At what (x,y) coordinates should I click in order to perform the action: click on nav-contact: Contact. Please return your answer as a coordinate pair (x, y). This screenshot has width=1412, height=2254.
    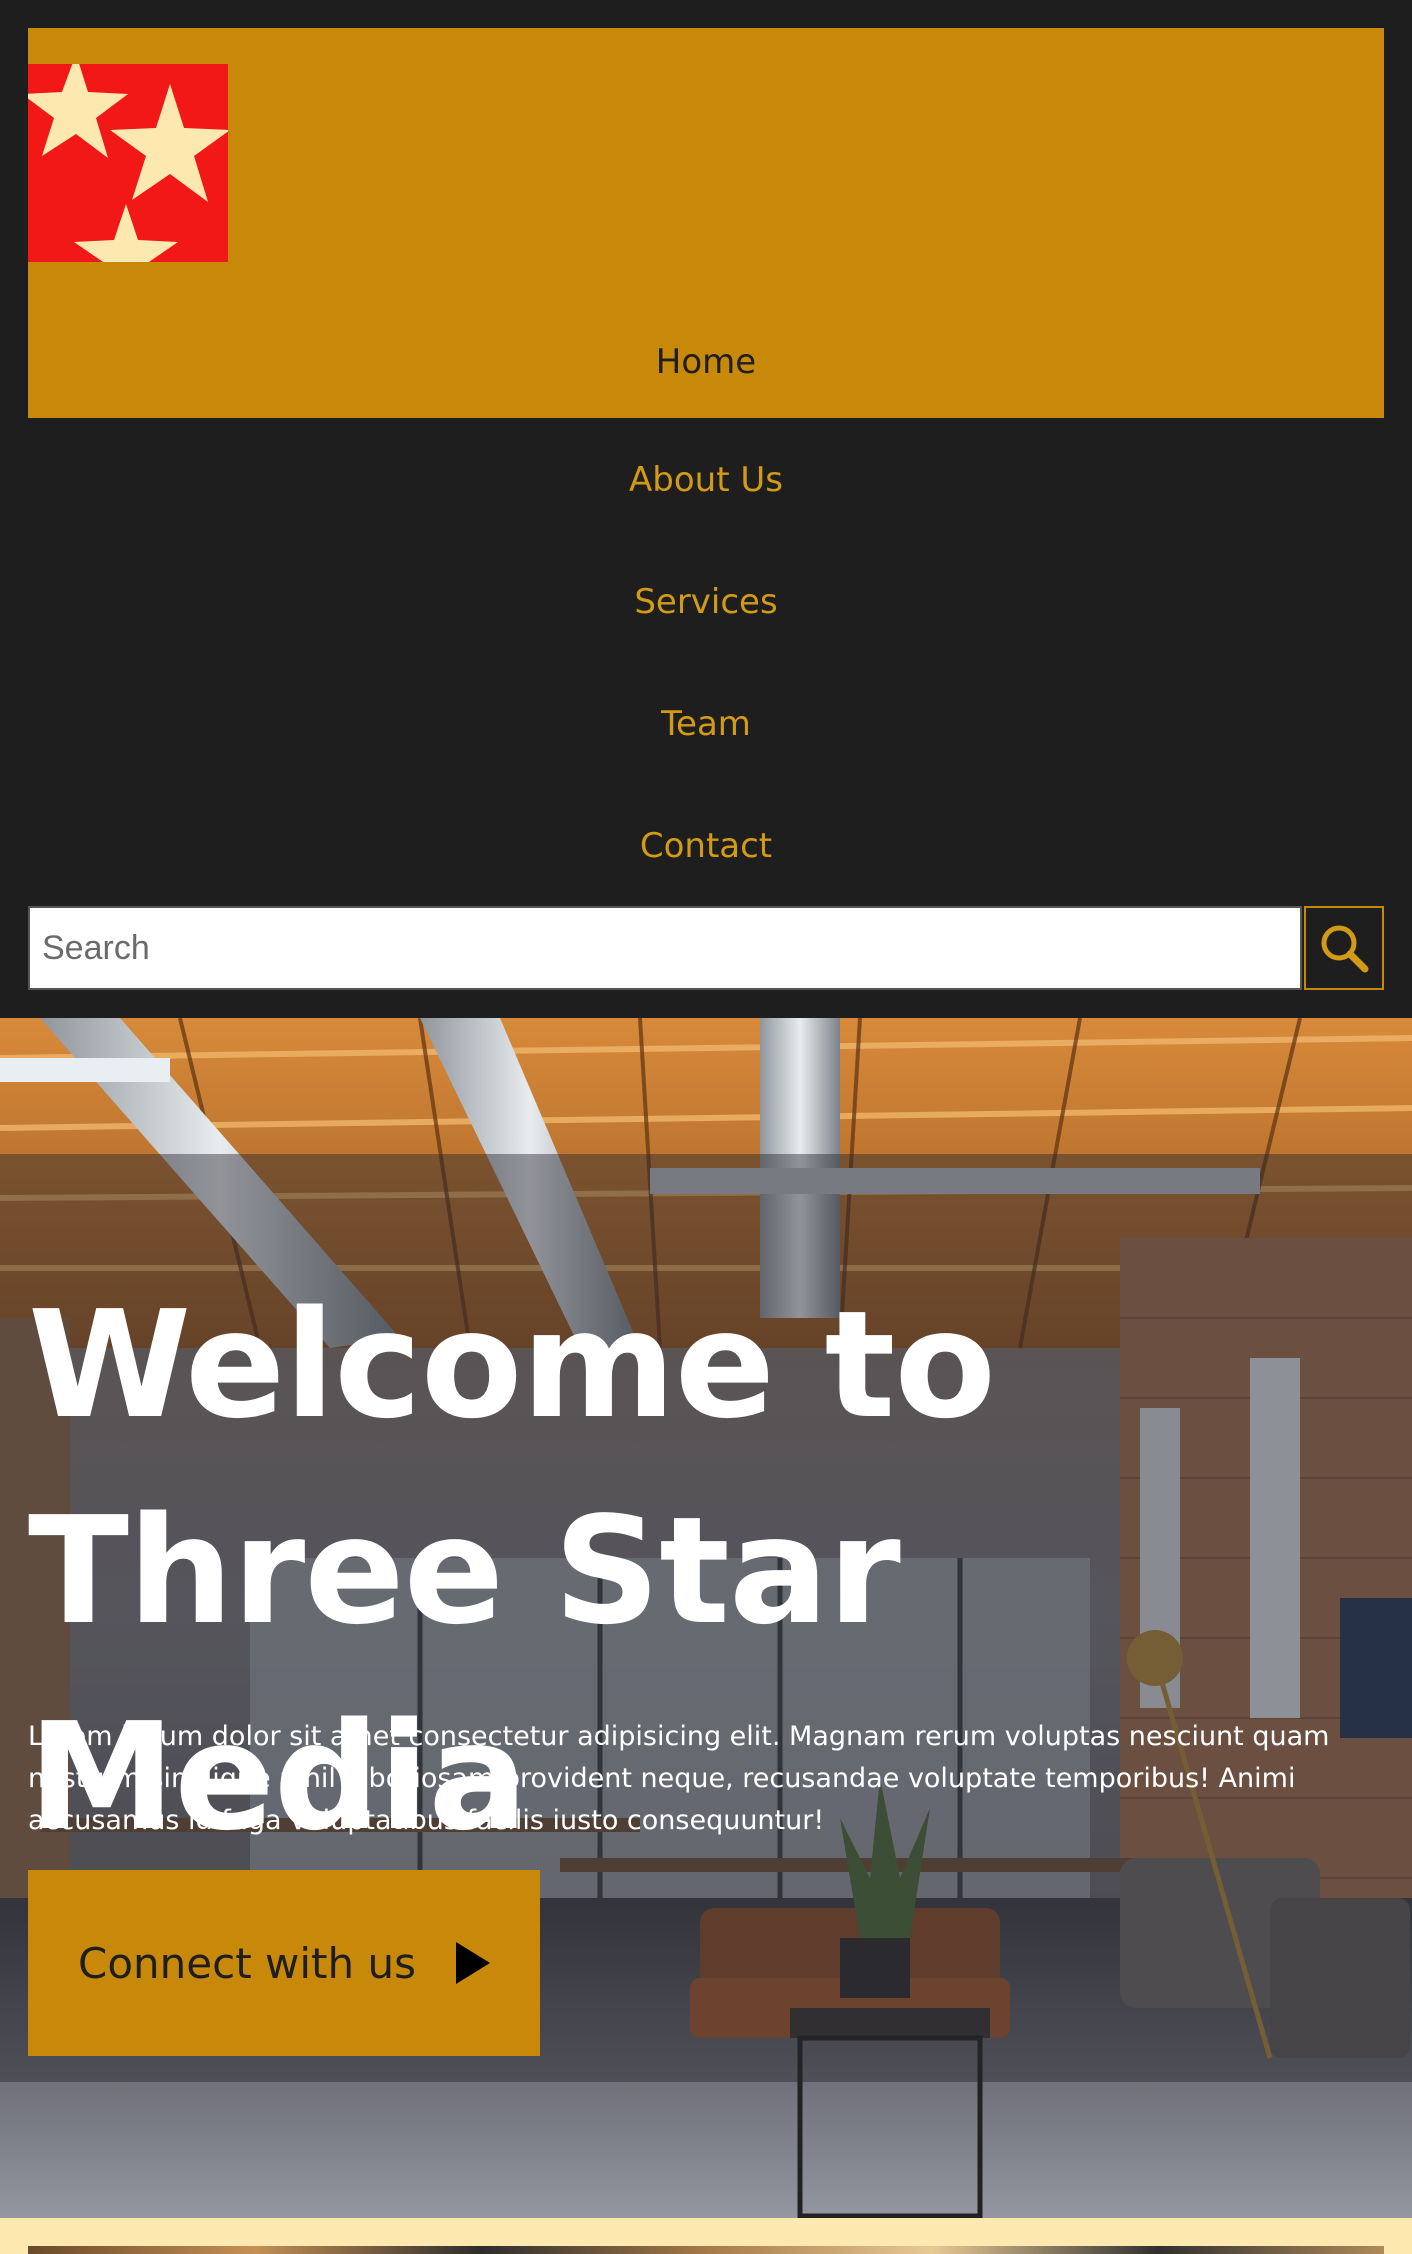
    Looking at the image, I should click on (706, 846).